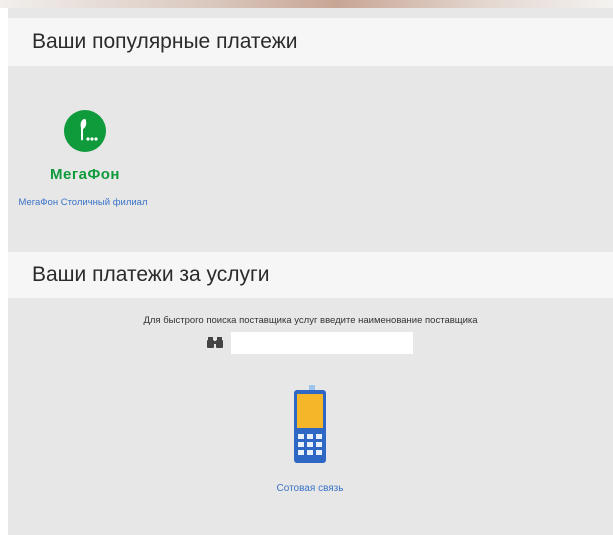 This screenshot has width=613, height=535. I want to click on provider-search-input, so click(322, 343).